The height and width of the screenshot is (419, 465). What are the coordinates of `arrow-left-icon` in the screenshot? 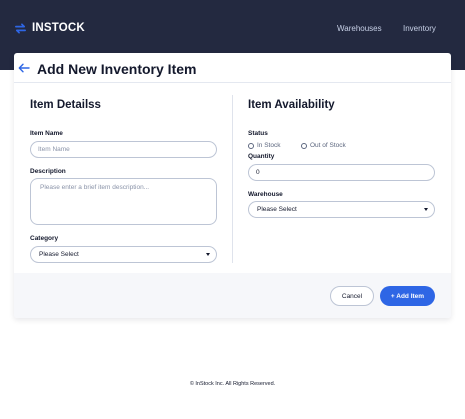 It's located at (24, 68).